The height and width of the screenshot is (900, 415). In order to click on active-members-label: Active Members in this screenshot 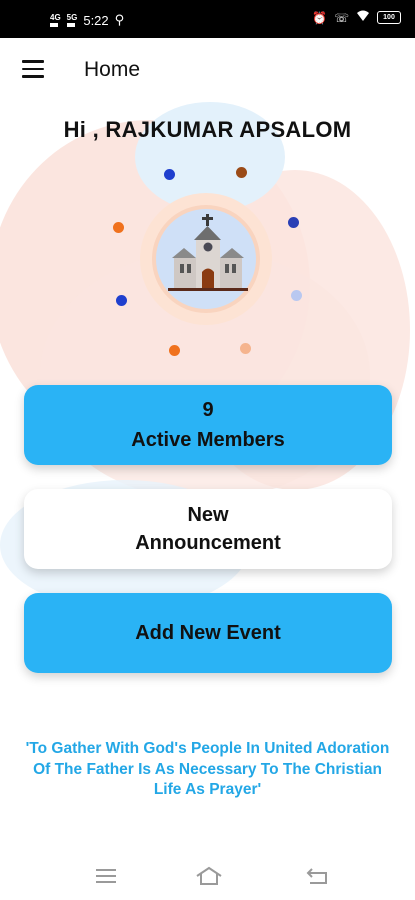, I will do `click(208, 440)`.